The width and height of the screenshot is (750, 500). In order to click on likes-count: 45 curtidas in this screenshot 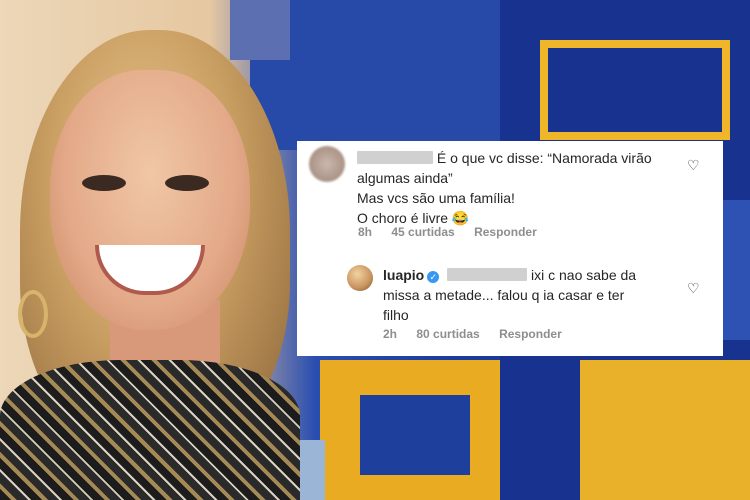, I will do `click(422, 232)`.